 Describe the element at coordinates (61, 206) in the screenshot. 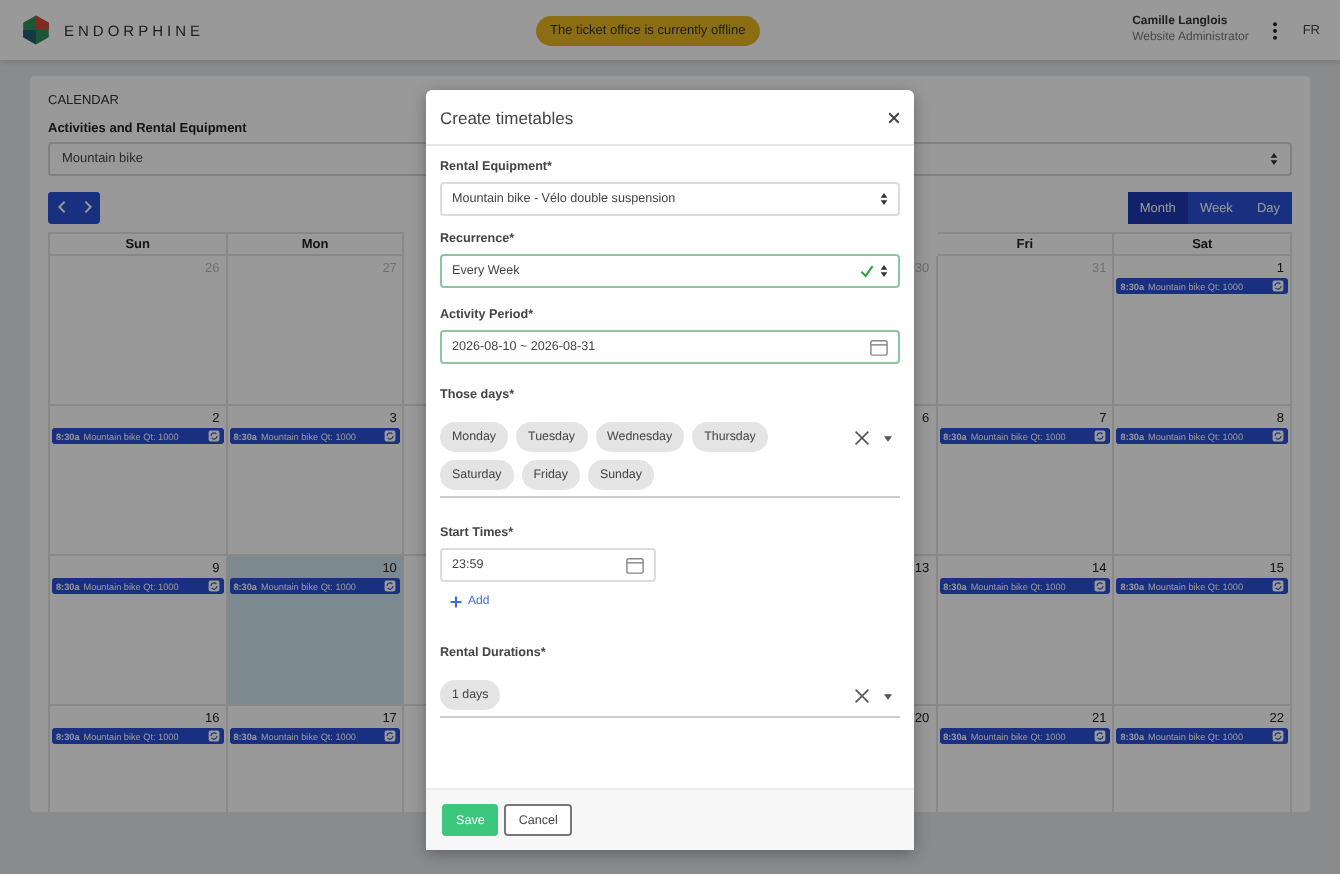

I see `chevron-left-icon` at that location.